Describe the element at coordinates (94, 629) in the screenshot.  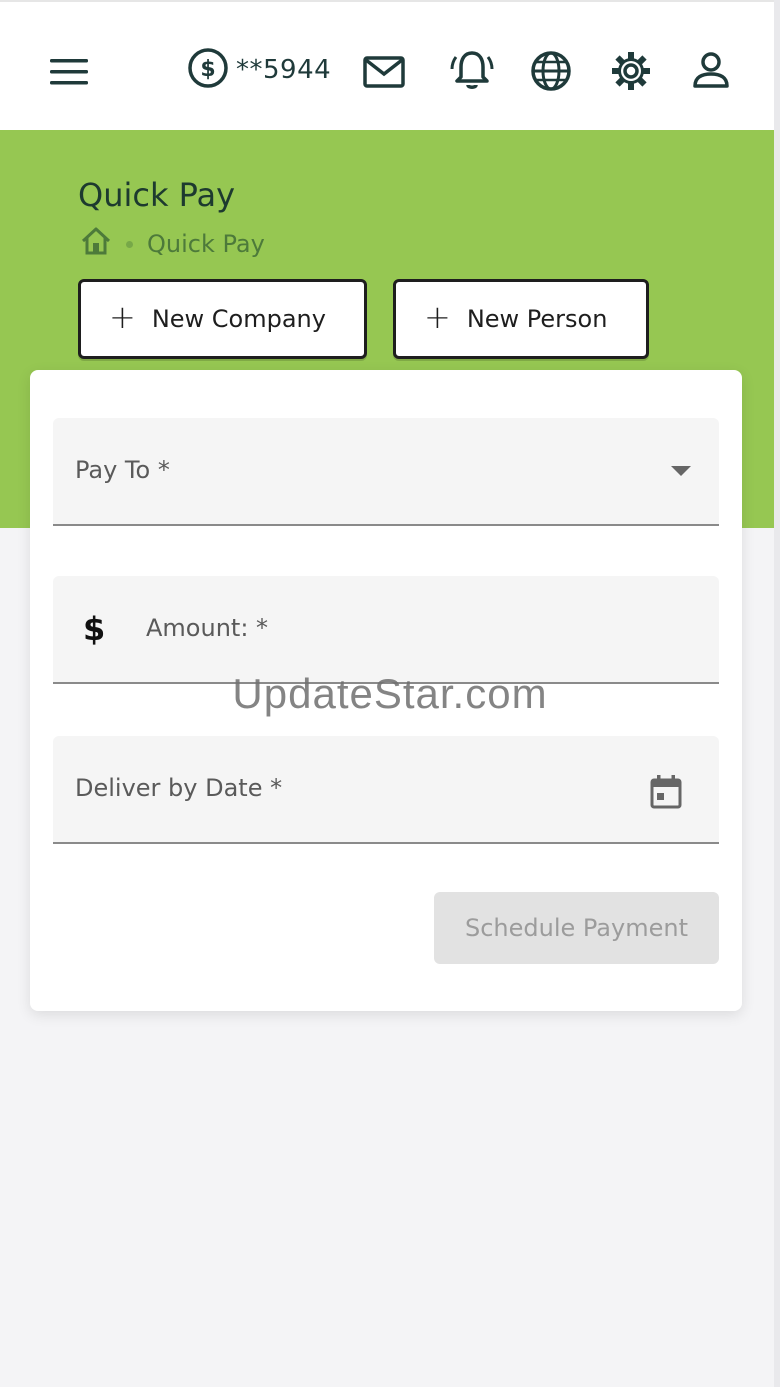
I see `dollar-prefix: $` at that location.